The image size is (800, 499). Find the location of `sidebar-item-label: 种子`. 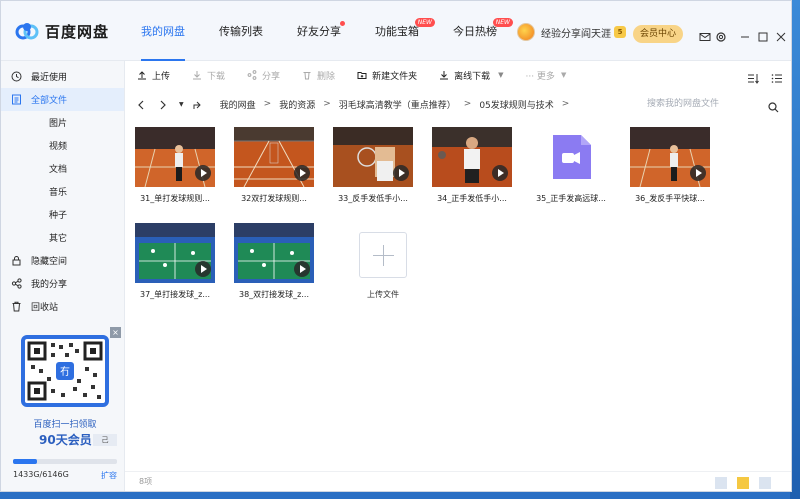

sidebar-item-label: 种子 is located at coordinates (58, 216).